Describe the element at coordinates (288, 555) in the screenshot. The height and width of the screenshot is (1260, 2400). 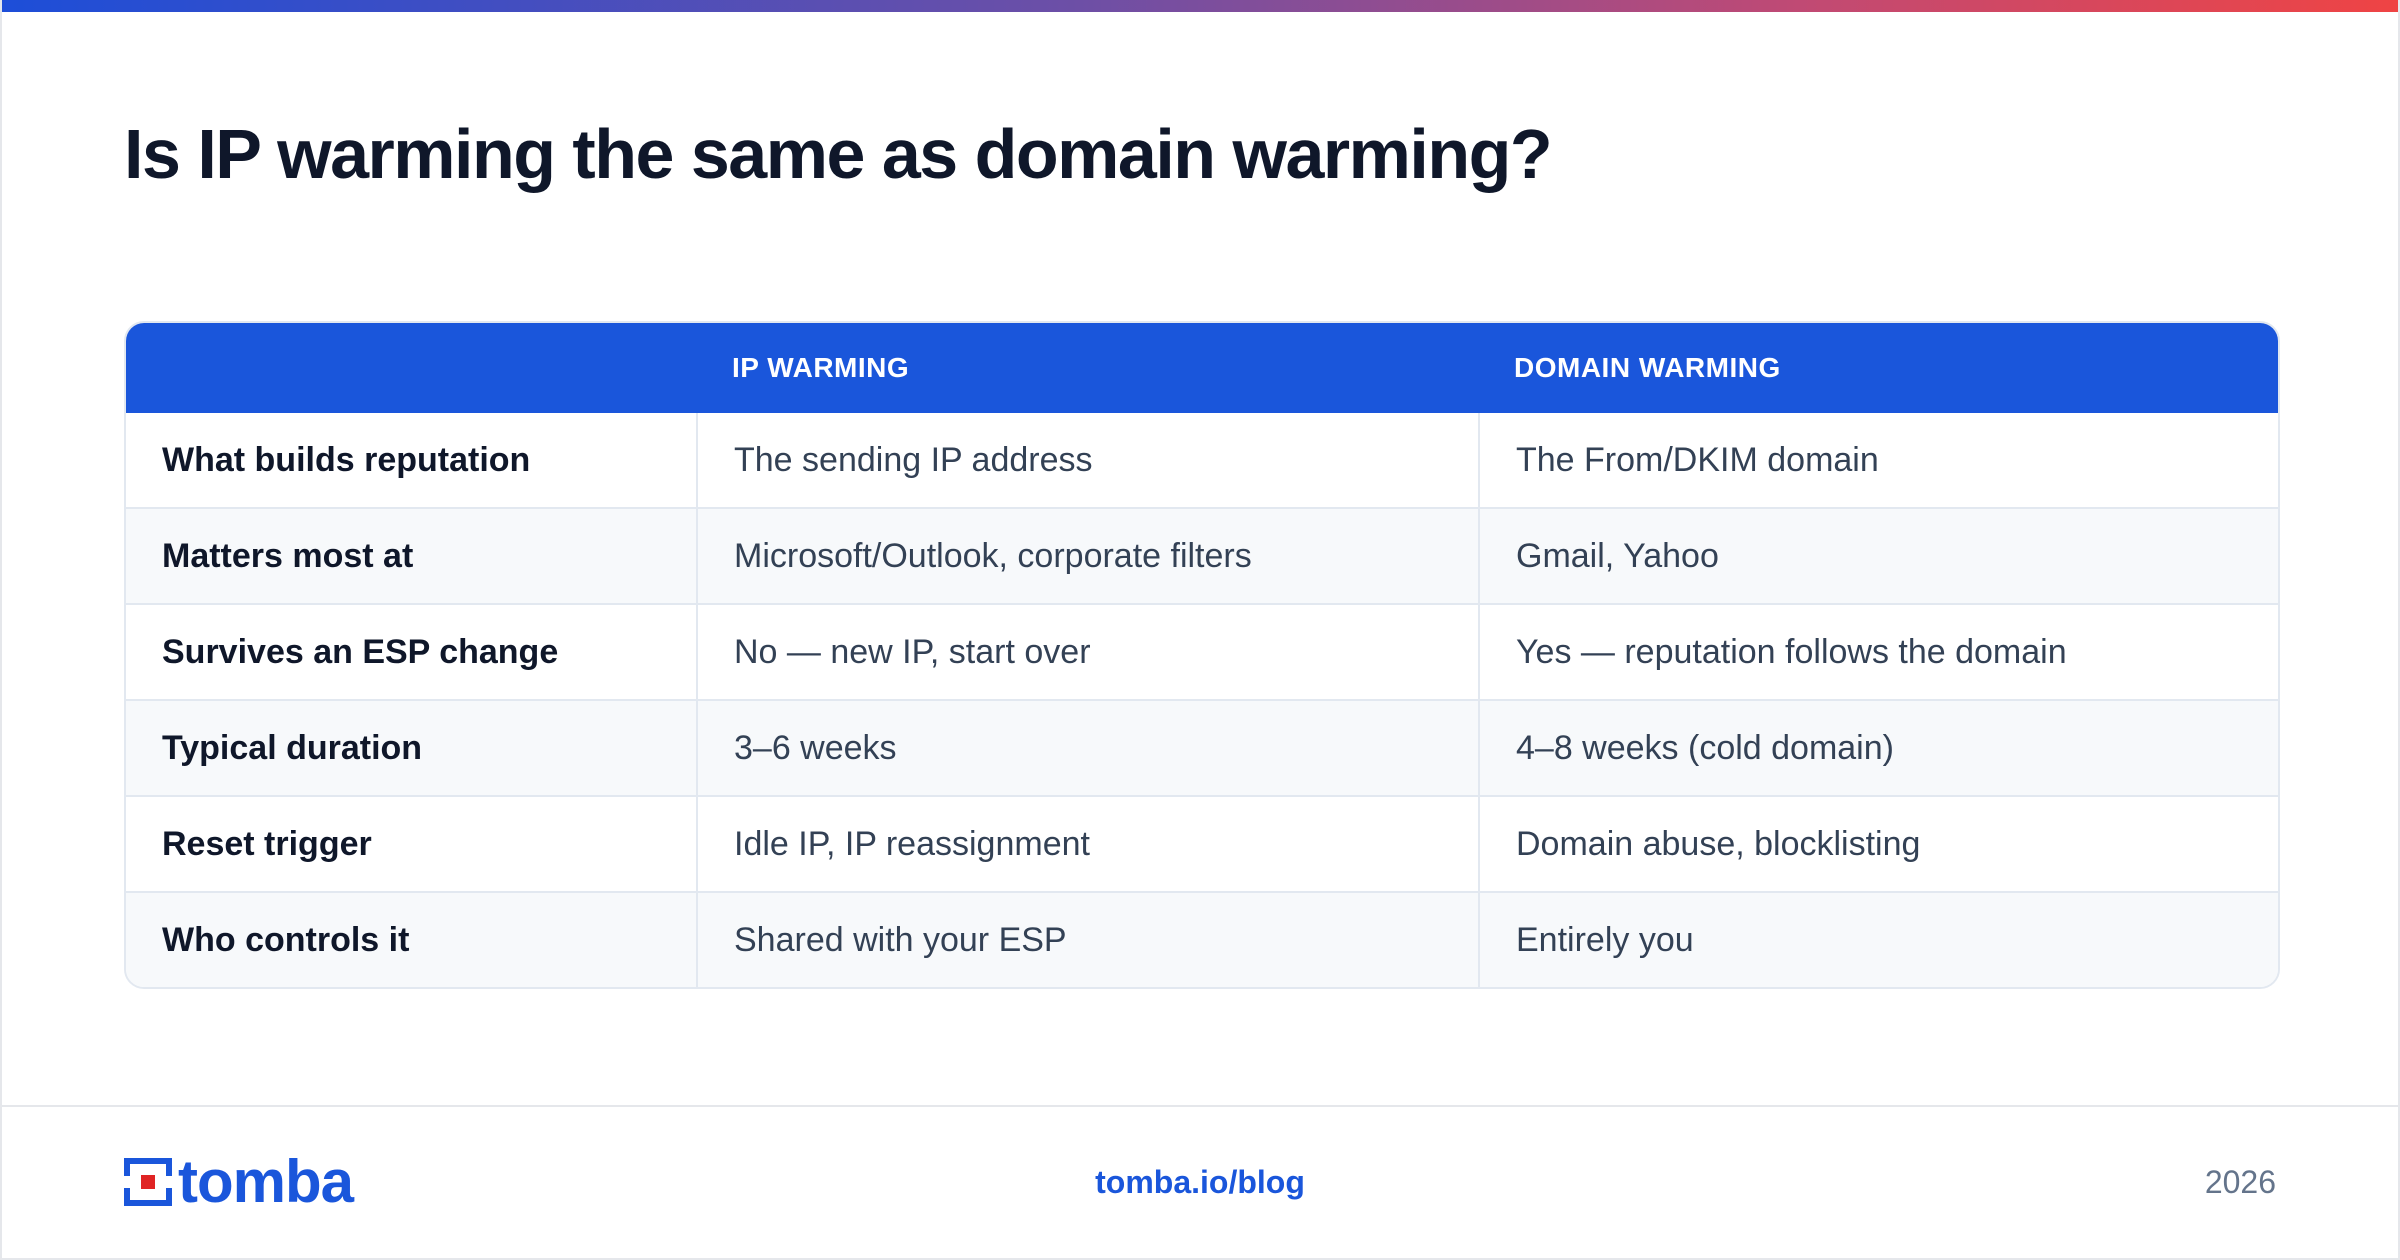
I see `row-label: Matters most at` at that location.